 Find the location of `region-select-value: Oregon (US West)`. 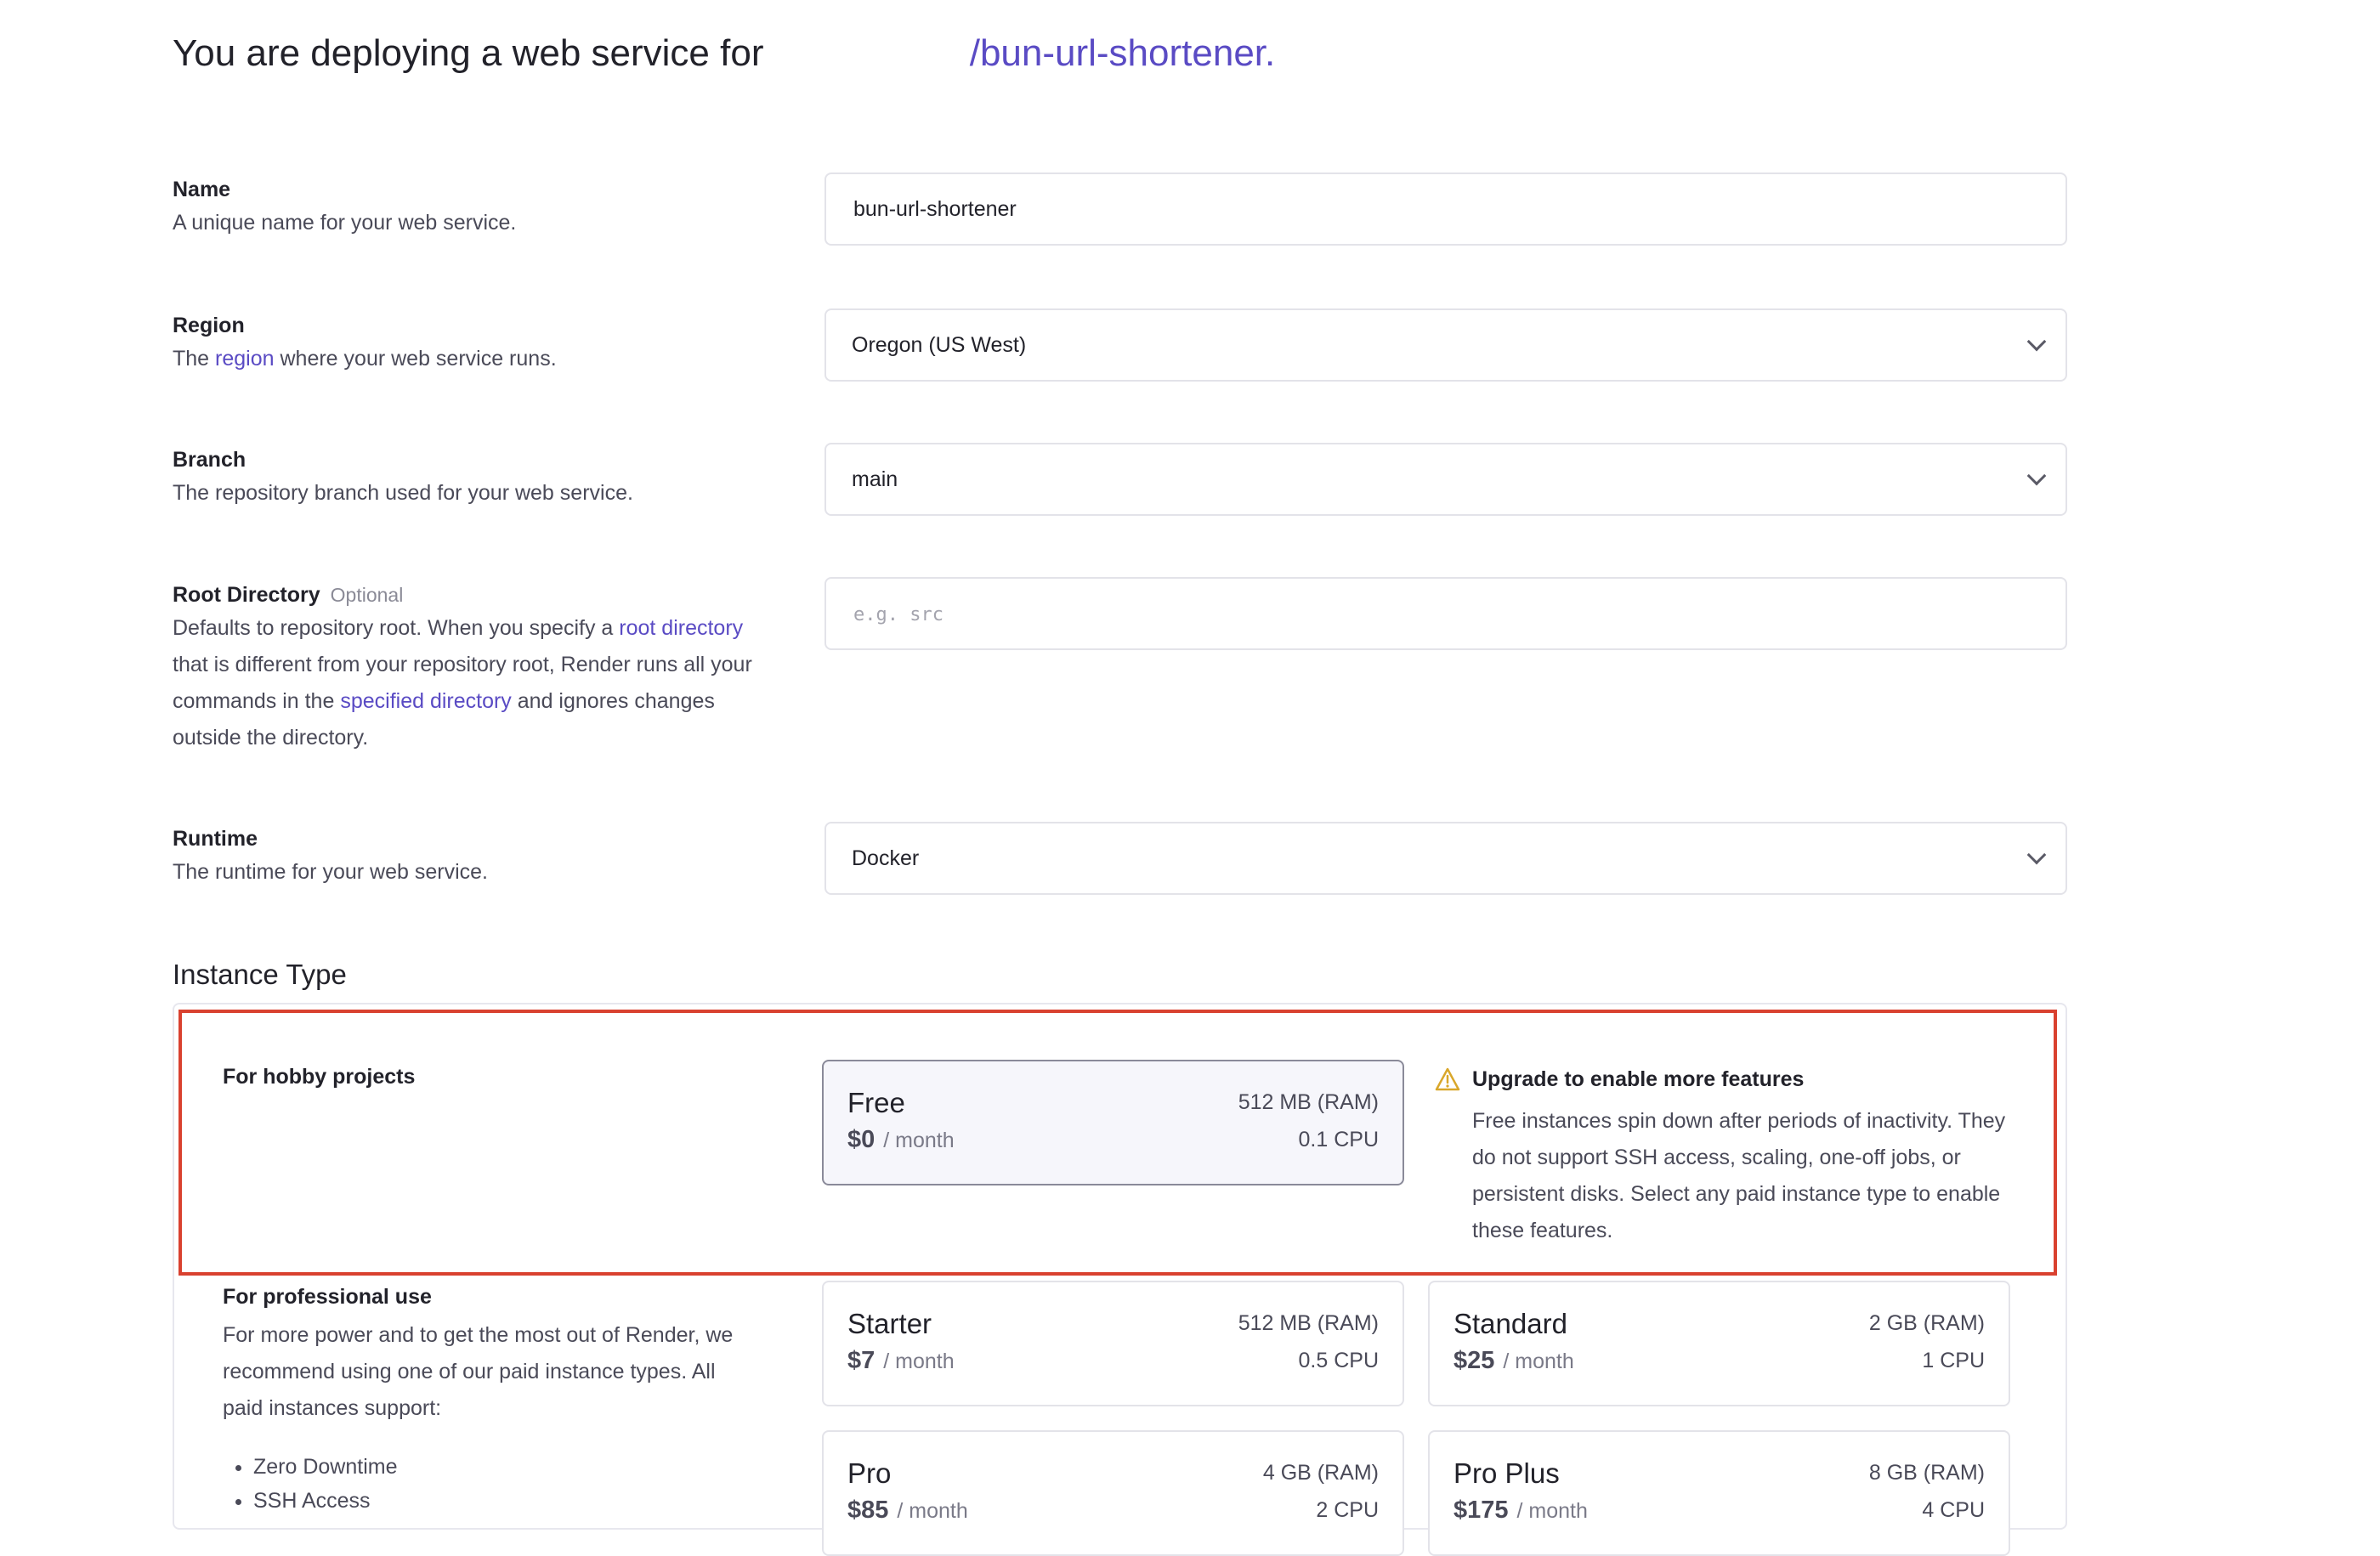

region-select-value: Oregon (US West) is located at coordinates (939, 344).